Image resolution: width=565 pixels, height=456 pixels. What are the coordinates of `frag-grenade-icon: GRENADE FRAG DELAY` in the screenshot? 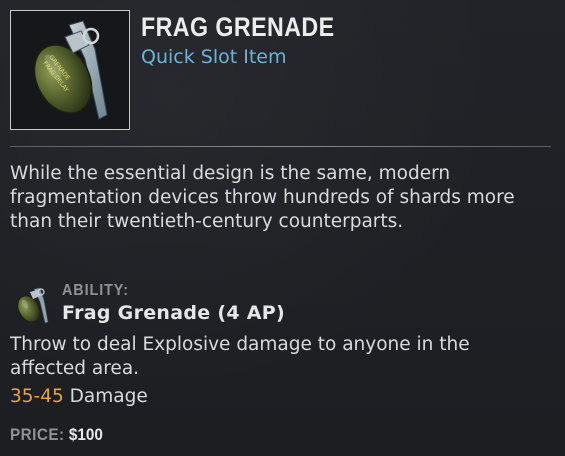 It's located at (70, 70).